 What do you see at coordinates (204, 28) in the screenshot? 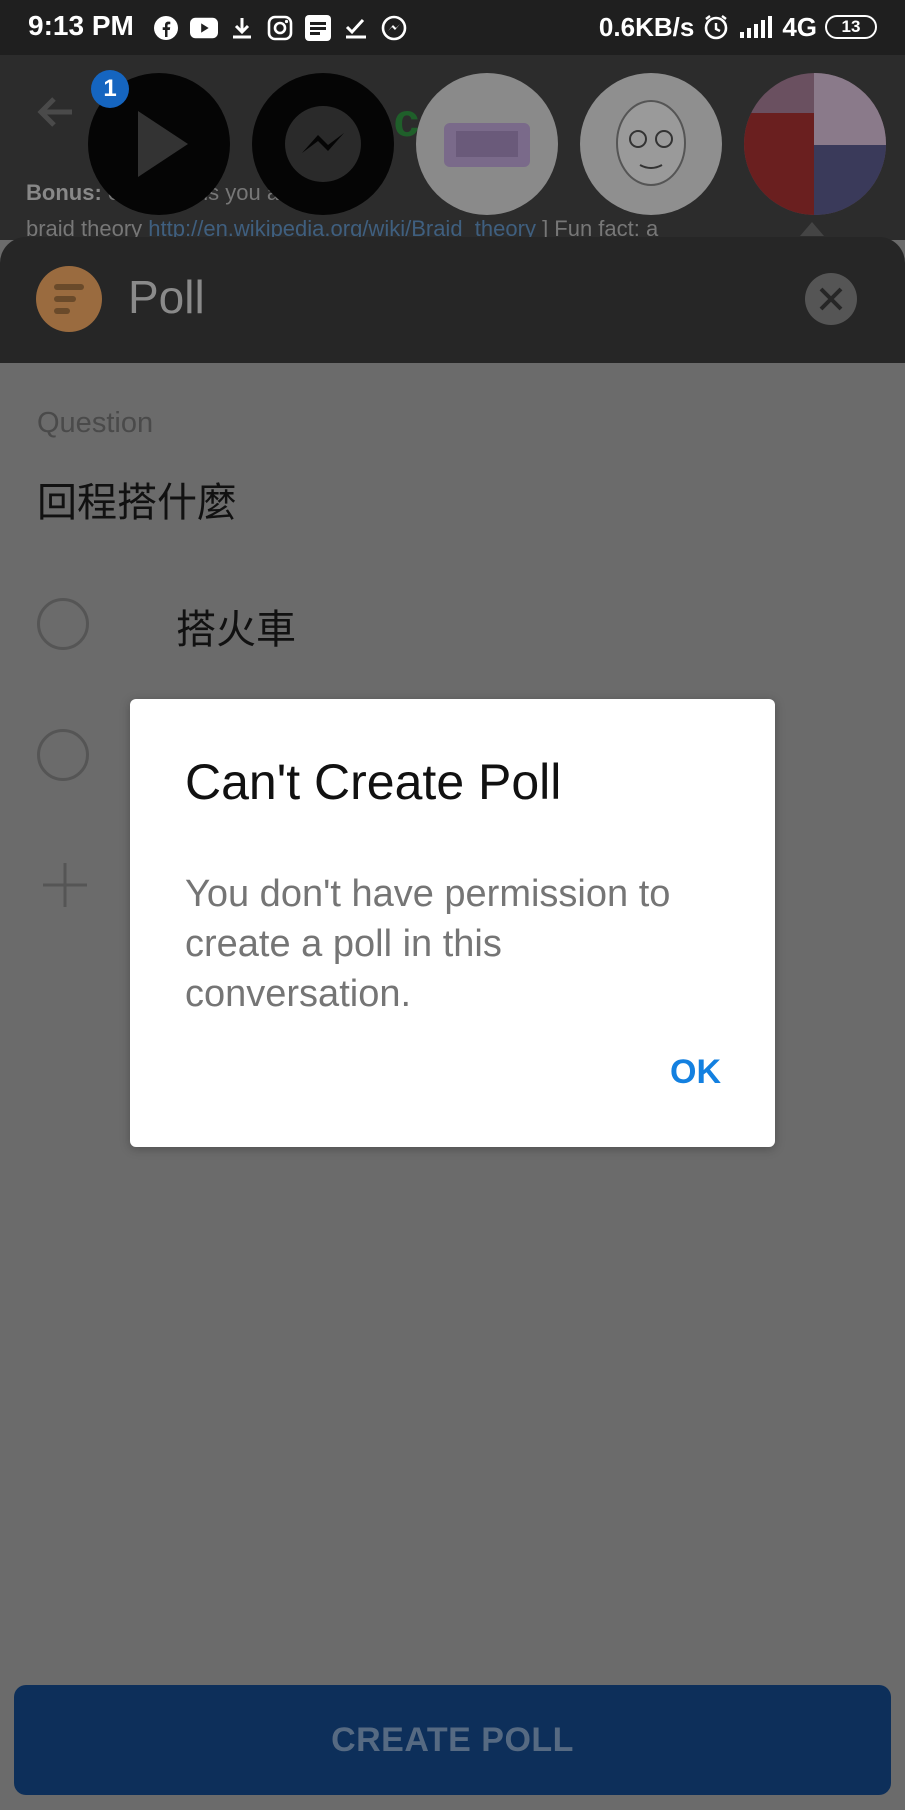
I see `youtube-icon` at bounding box center [204, 28].